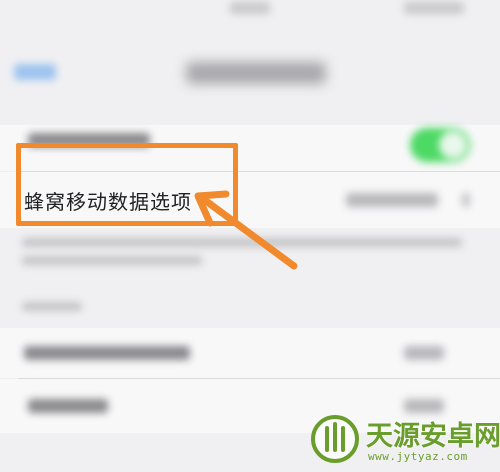 The width and height of the screenshot is (500, 472). Describe the element at coordinates (35, 72) in the screenshot. I see `back-button` at that location.